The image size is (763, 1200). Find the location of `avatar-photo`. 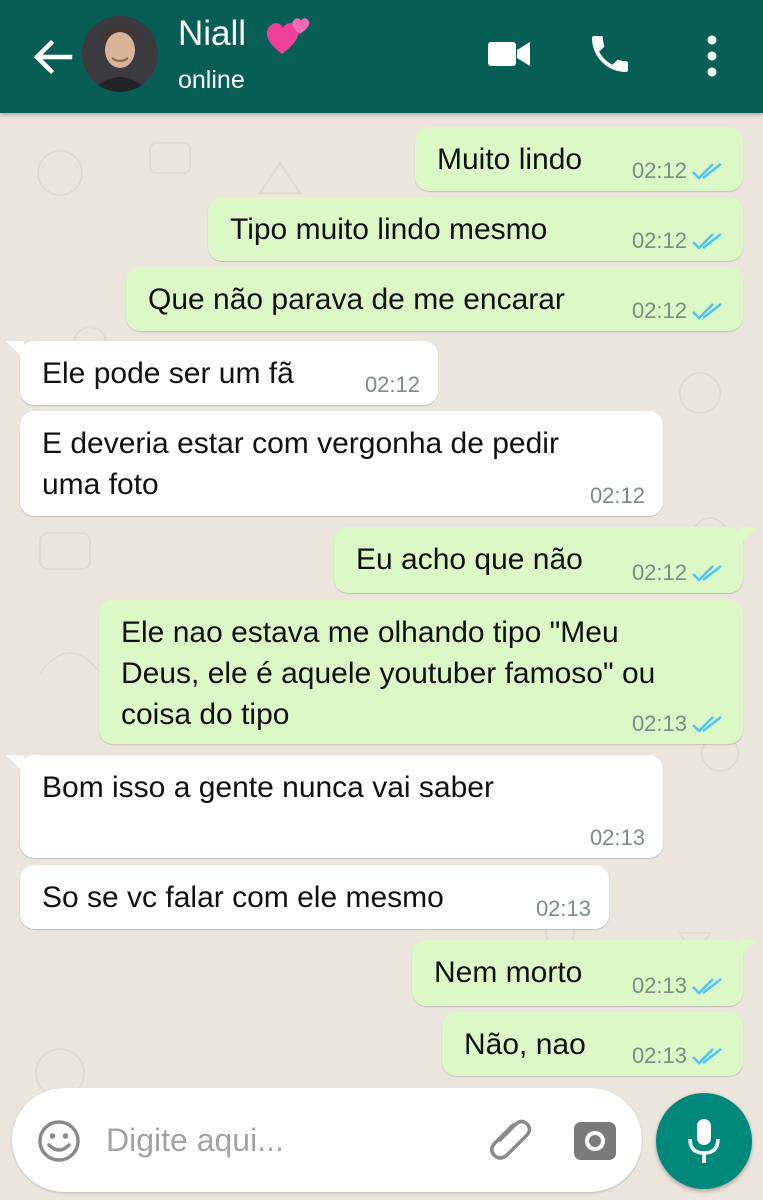

avatar-photo is located at coordinates (120, 54).